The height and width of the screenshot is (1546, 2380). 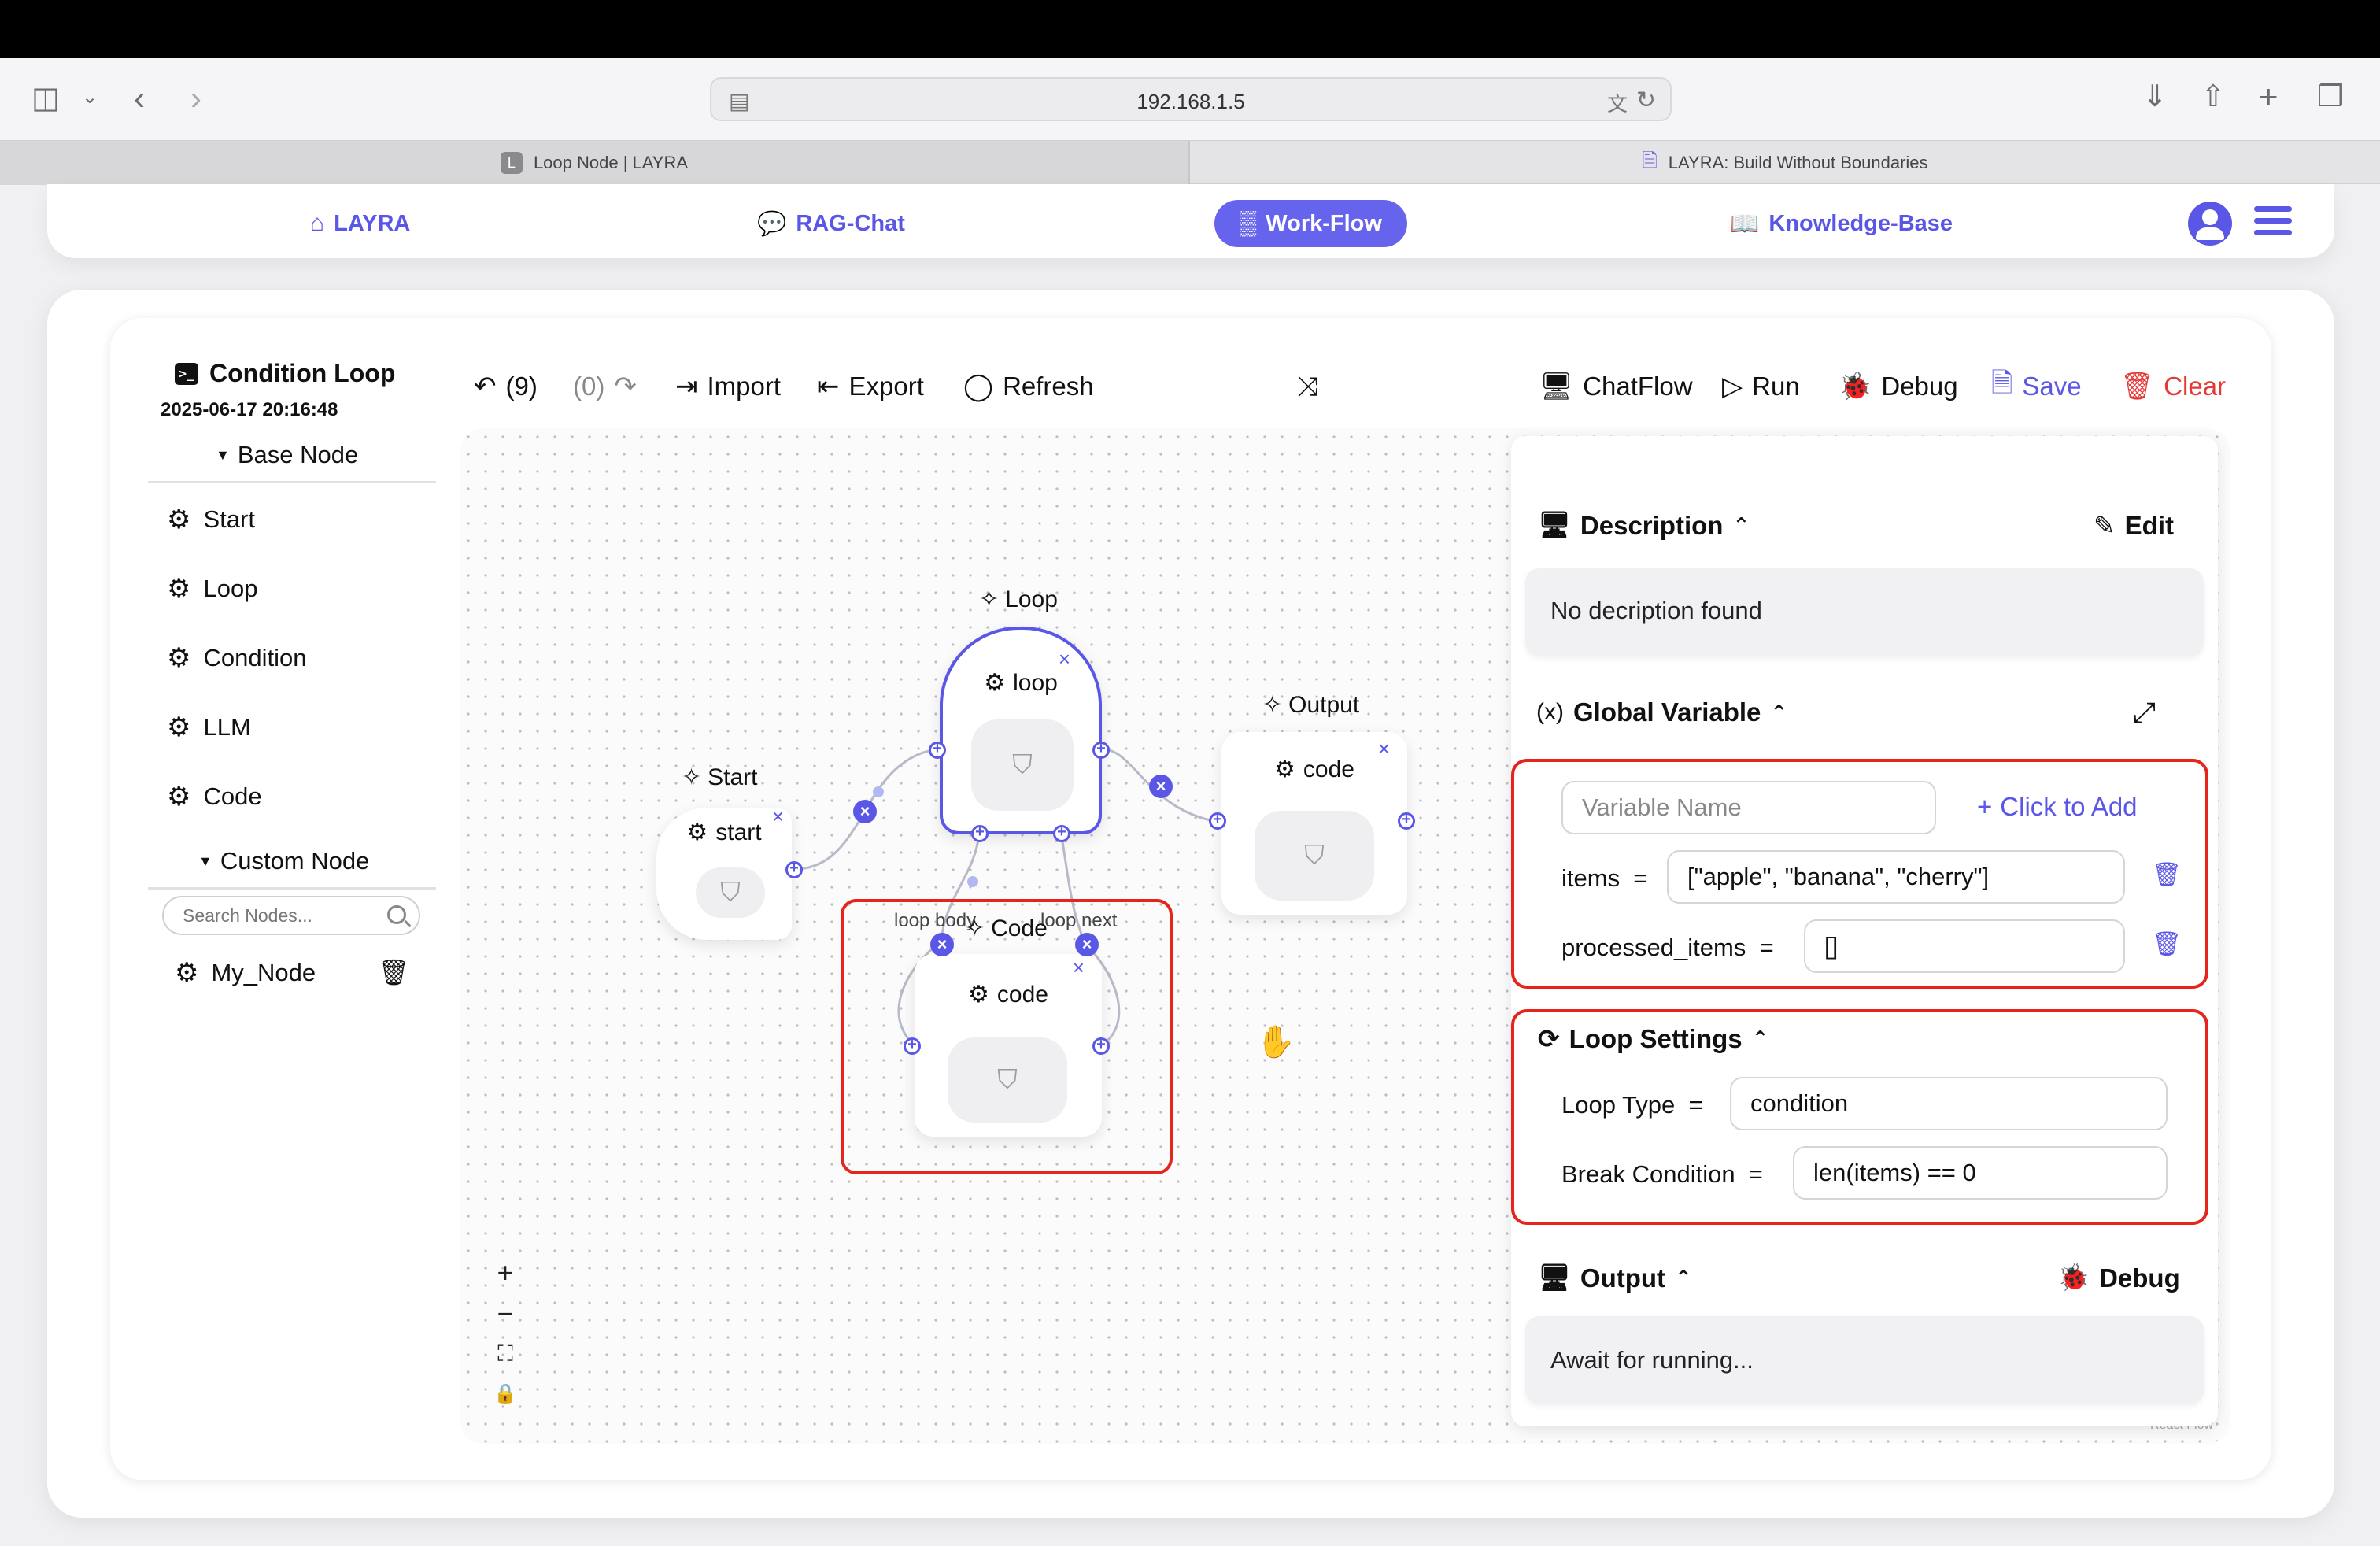 I want to click on variable-name-label: processed_items =, so click(x=1667, y=947).